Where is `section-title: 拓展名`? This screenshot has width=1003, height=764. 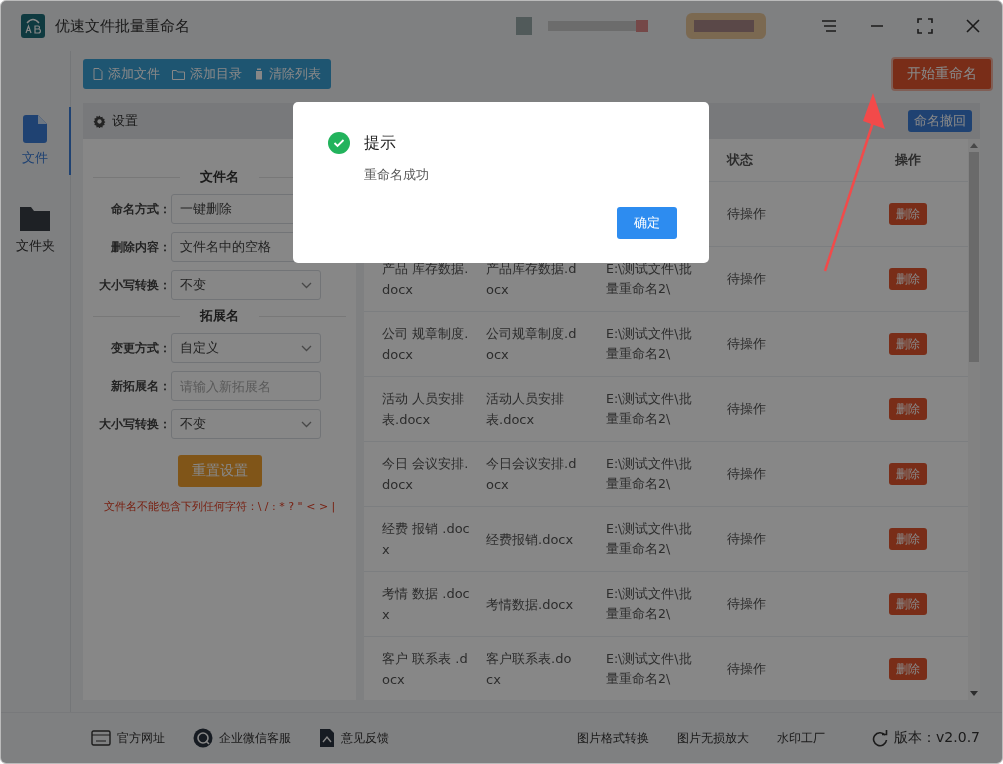
section-title: 拓展名 is located at coordinates (219, 316).